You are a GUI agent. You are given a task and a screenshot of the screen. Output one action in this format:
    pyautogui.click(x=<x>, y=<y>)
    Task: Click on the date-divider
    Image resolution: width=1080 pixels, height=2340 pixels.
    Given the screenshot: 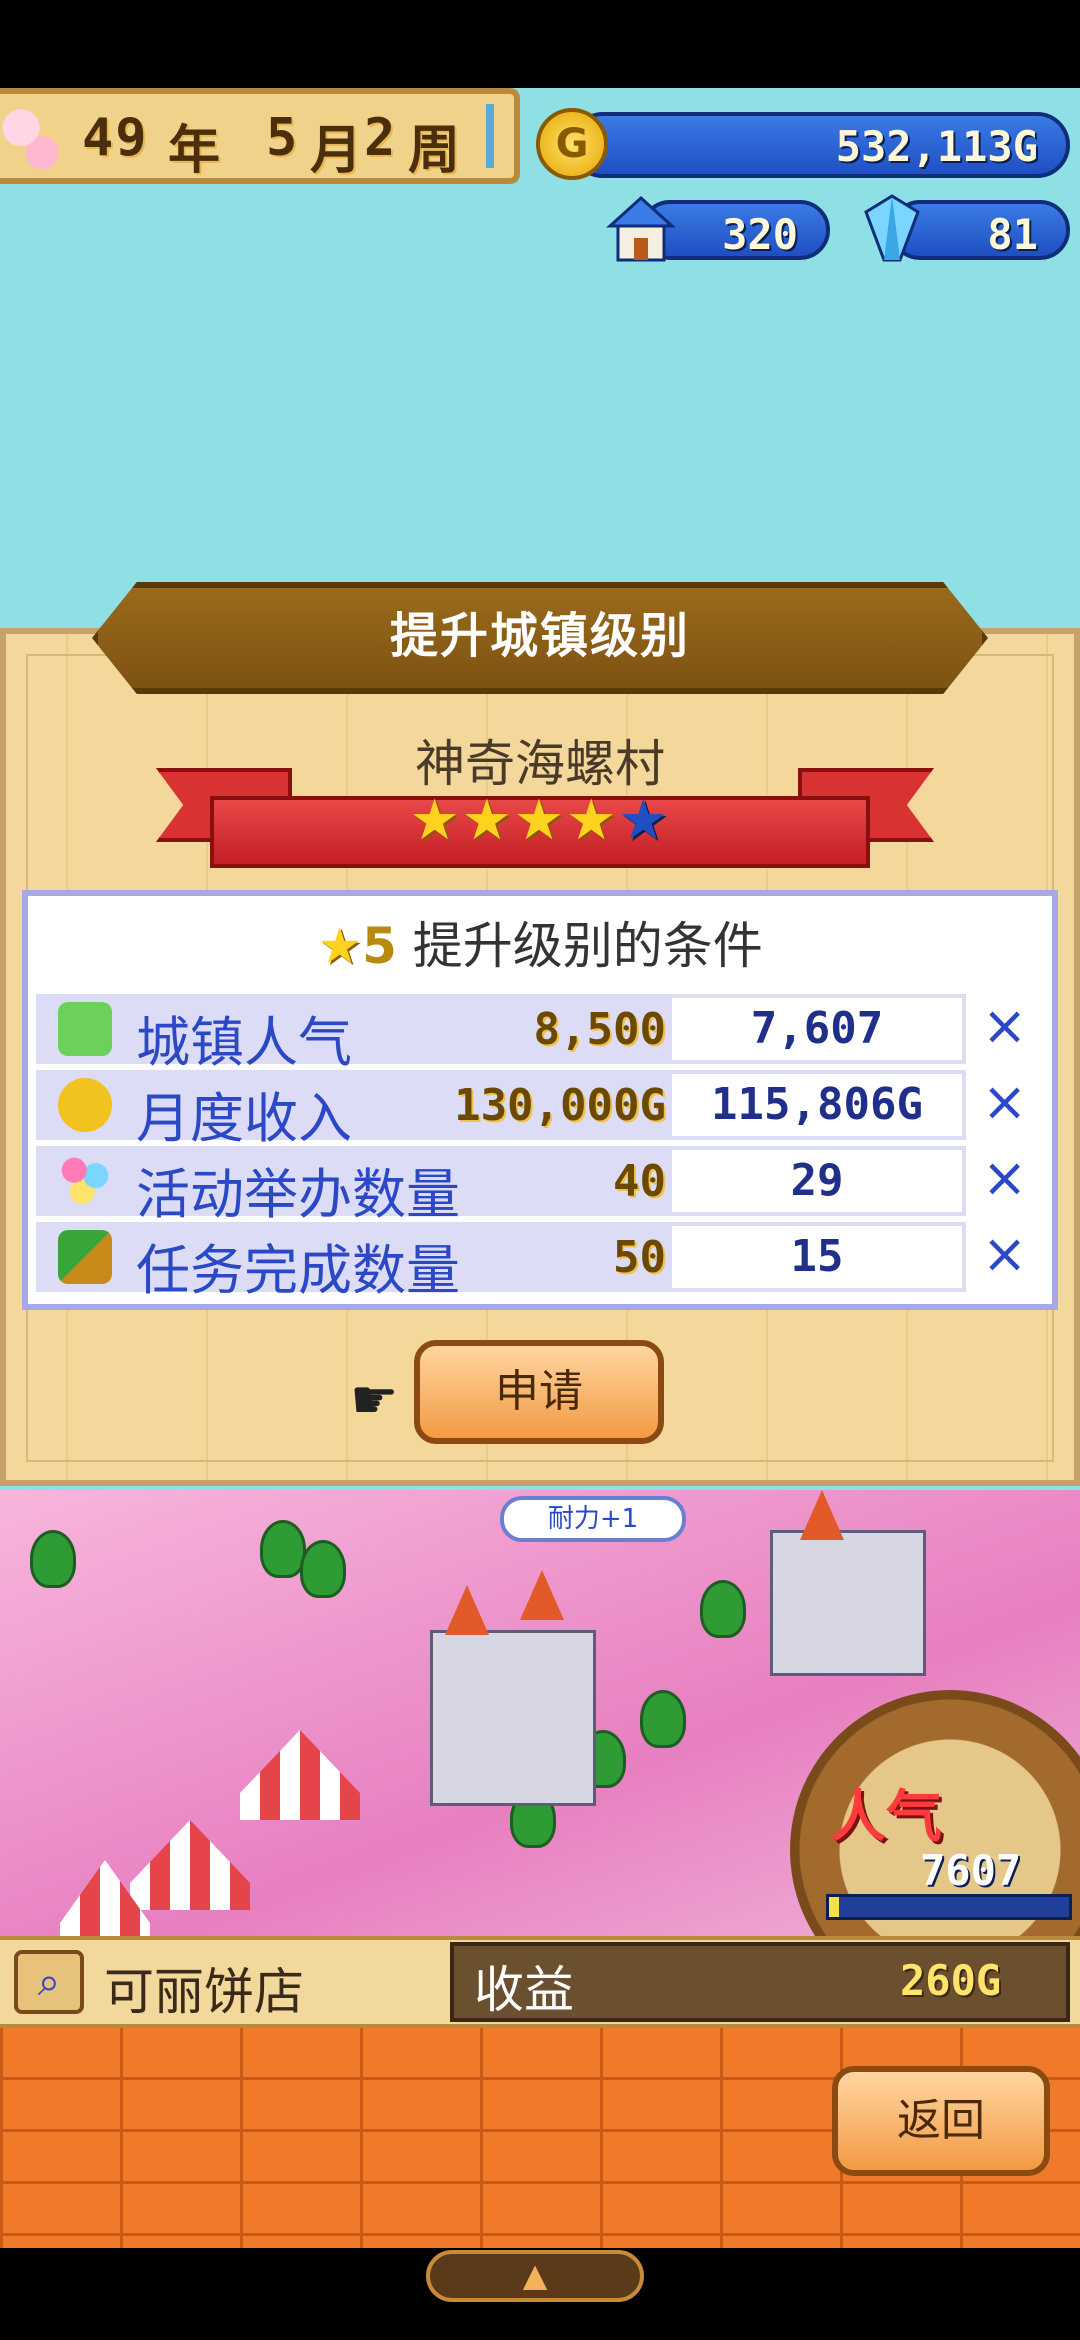 What is the action you would take?
    pyautogui.click(x=490, y=136)
    